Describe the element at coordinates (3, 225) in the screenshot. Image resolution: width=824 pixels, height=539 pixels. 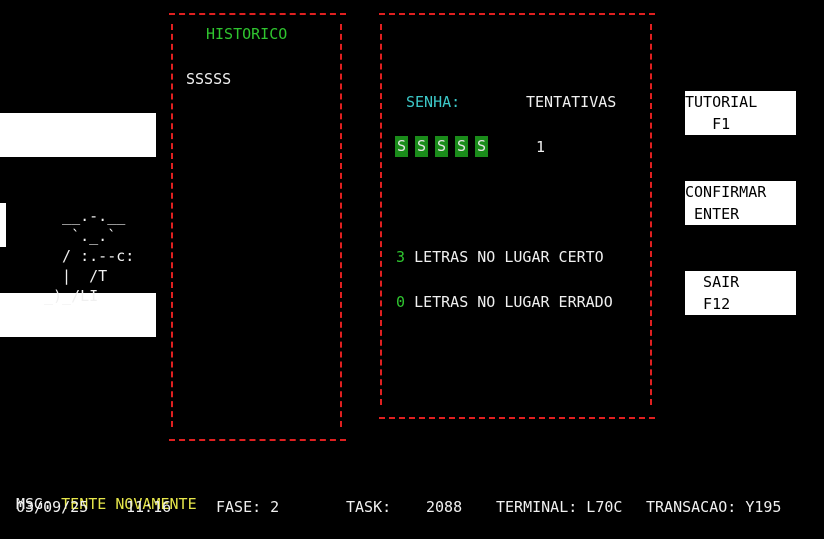
I see `left-white-bar-small` at that location.